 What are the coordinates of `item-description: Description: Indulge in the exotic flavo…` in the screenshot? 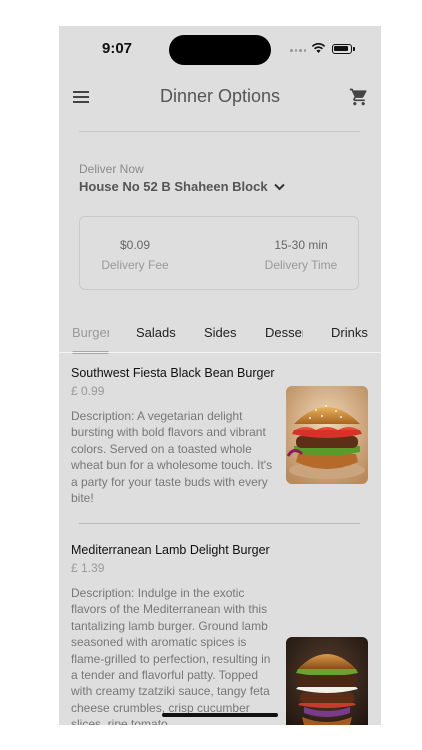 It's located at (171, 655).